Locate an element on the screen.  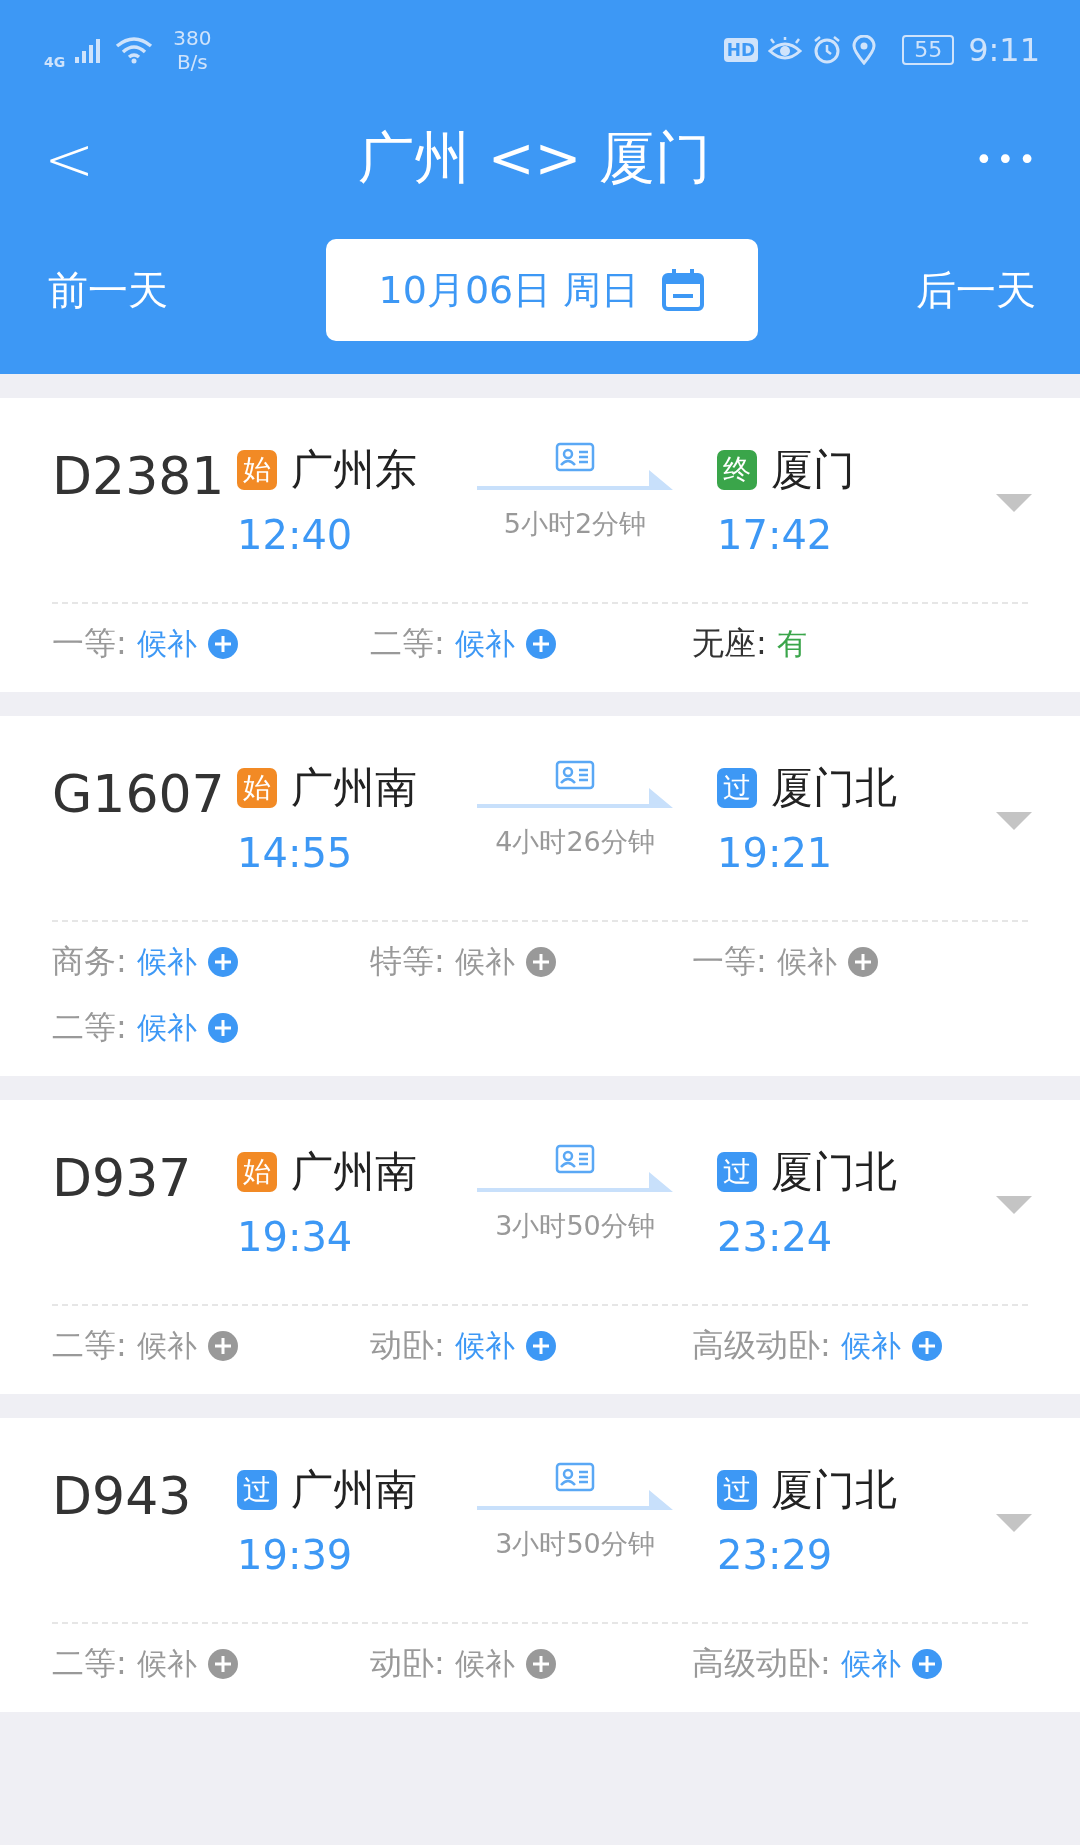
arrival-time: 23:24 is located at coordinates (775, 1237).